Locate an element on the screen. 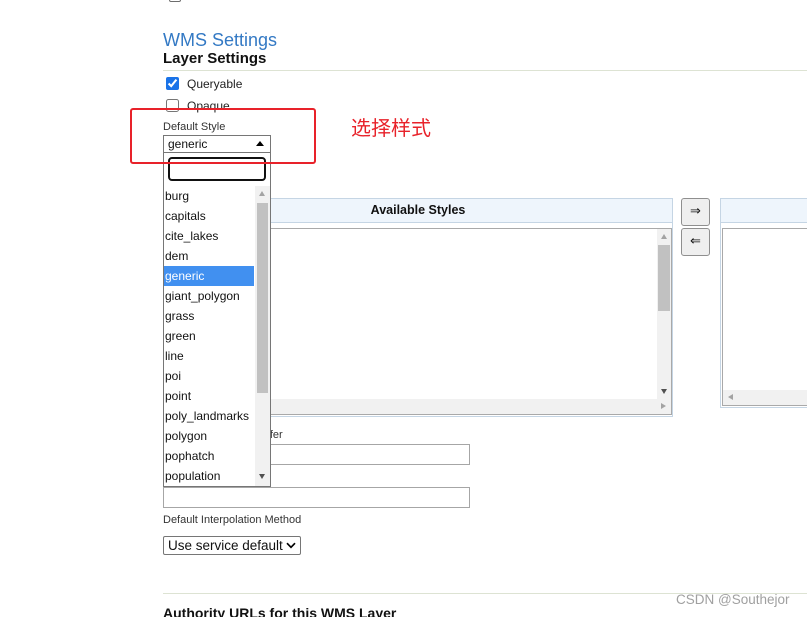 This screenshot has height=617, width=807. default-style-label: Default Style is located at coordinates (194, 127).